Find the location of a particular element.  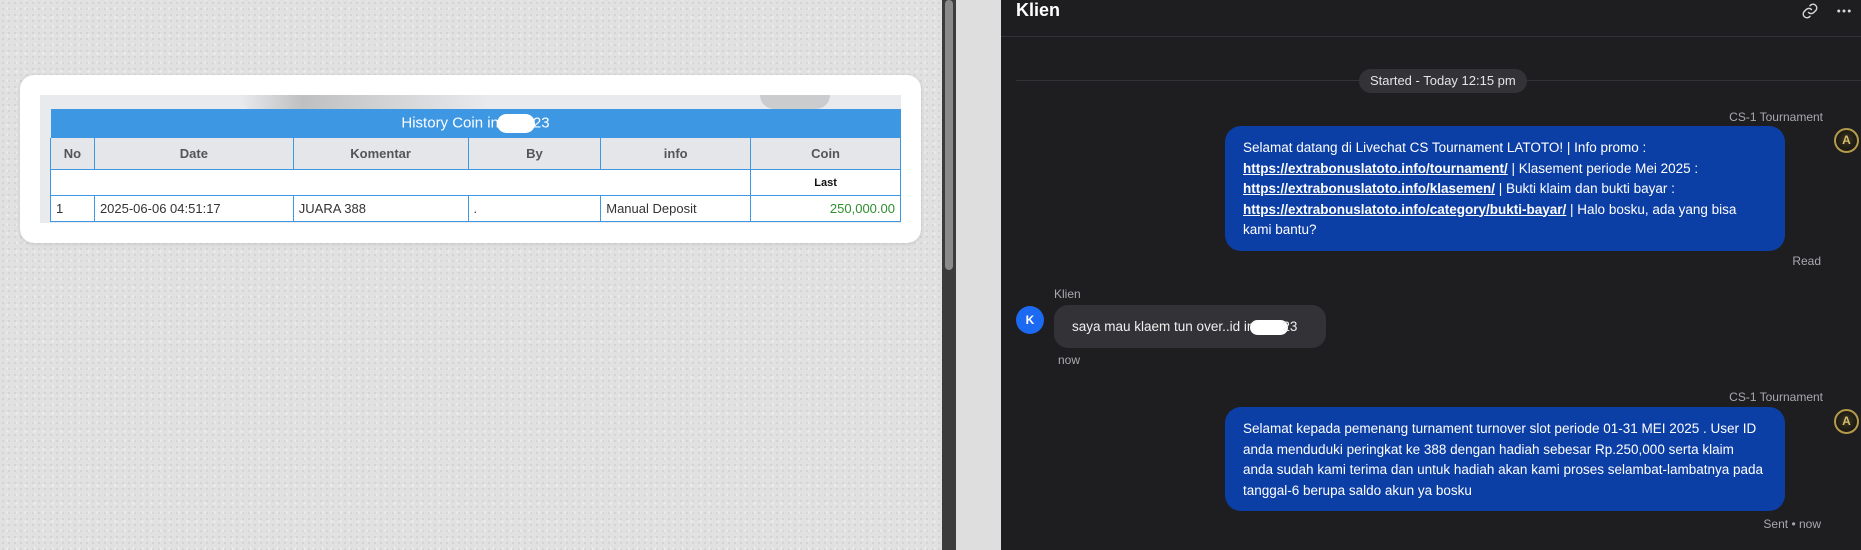

cell-coin: 250,000.00 is located at coordinates (825, 208).